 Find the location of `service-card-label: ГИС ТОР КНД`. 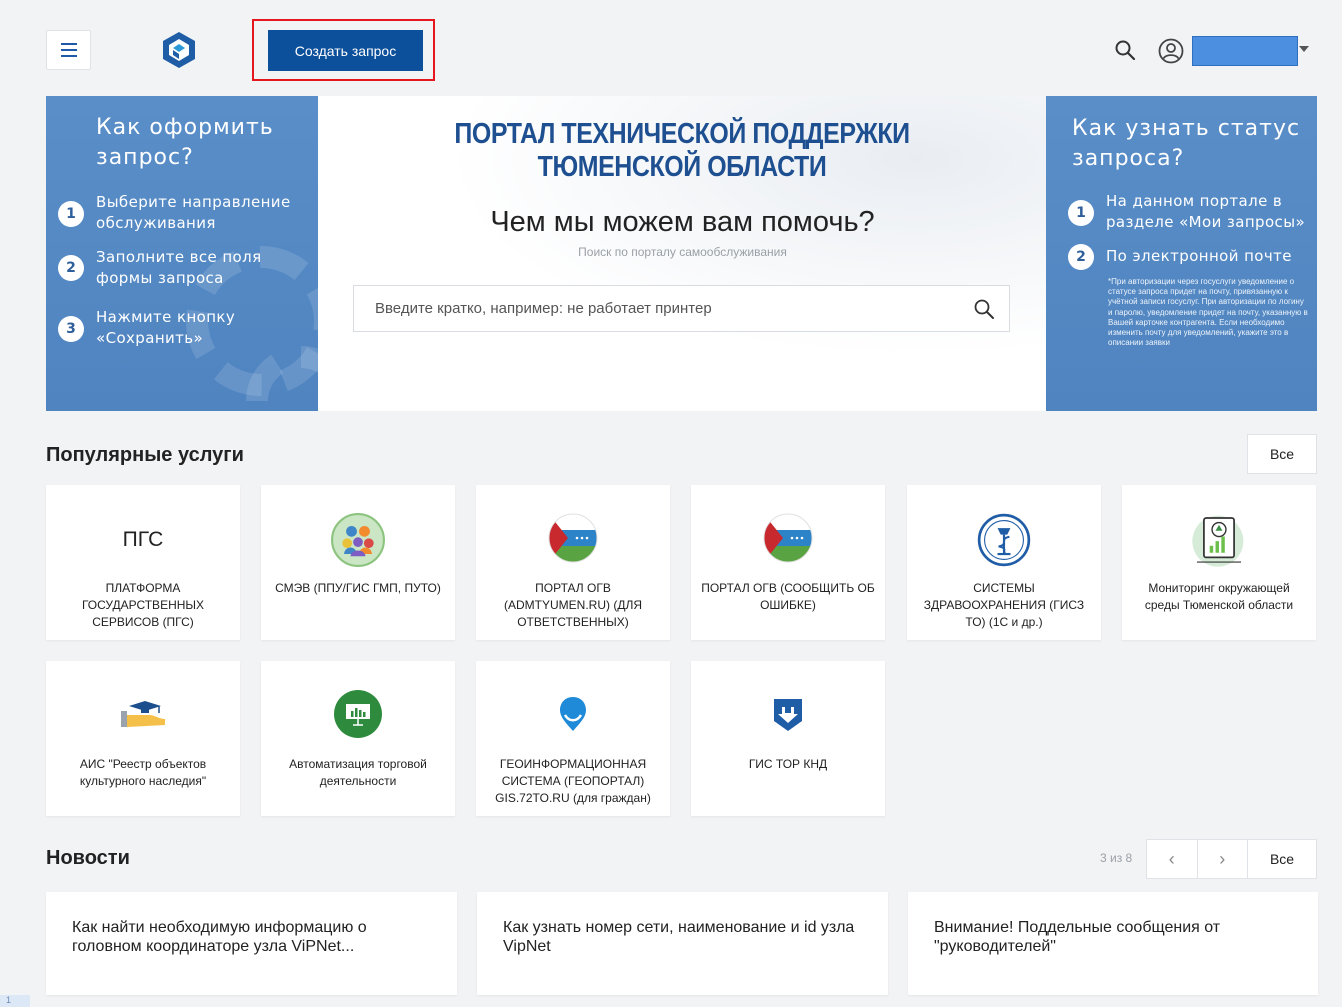

service-card-label: ГИС ТОР КНД is located at coordinates (788, 764).